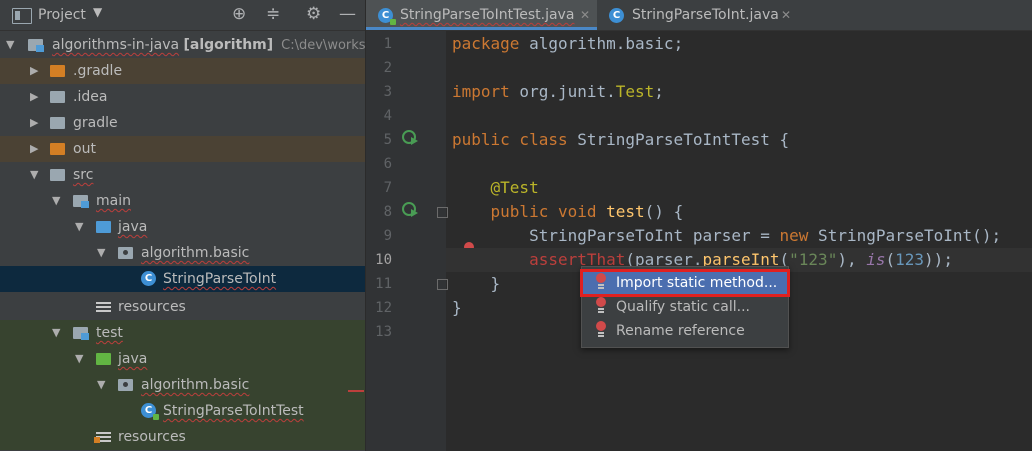 This screenshot has height=451, width=1032. What do you see at coordinates (95, 123) in the screenshot?
I see `tree-item-label: gradle` at bounding box center [95, 123].